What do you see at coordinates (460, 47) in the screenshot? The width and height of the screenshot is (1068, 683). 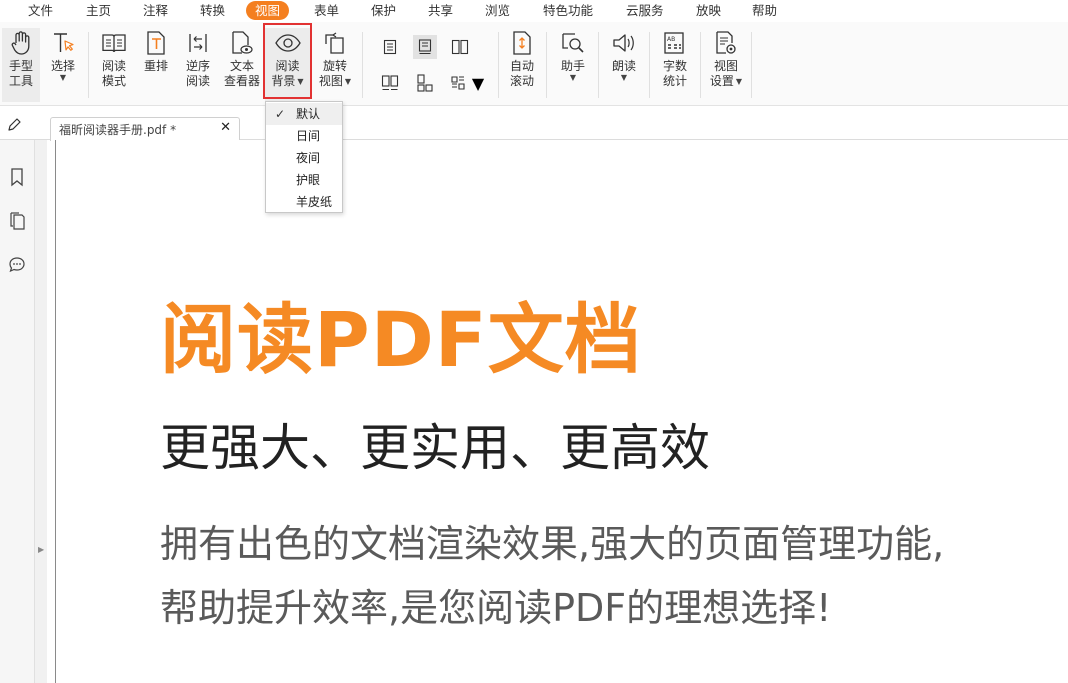 I see `facing-page-button` at bounding box center [460, 47].